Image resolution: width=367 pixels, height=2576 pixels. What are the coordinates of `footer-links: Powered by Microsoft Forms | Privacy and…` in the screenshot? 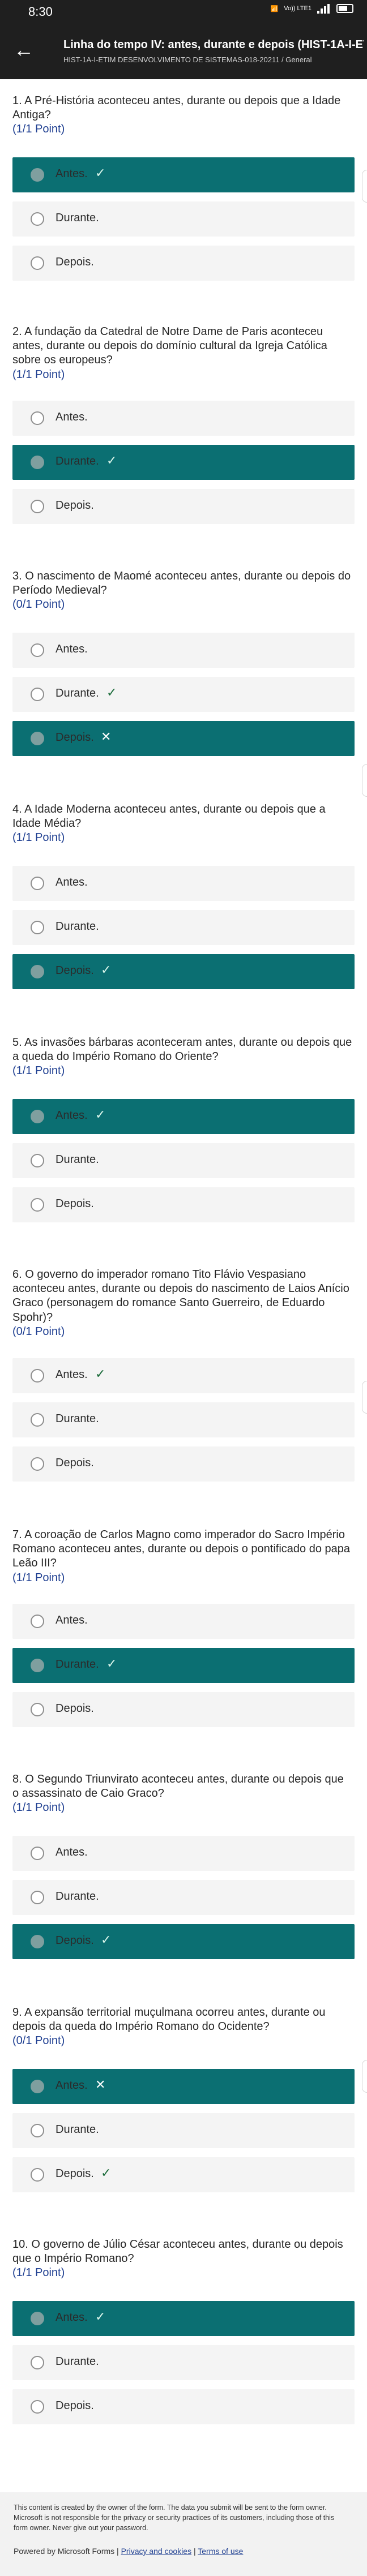 It's located at (128, 2551).